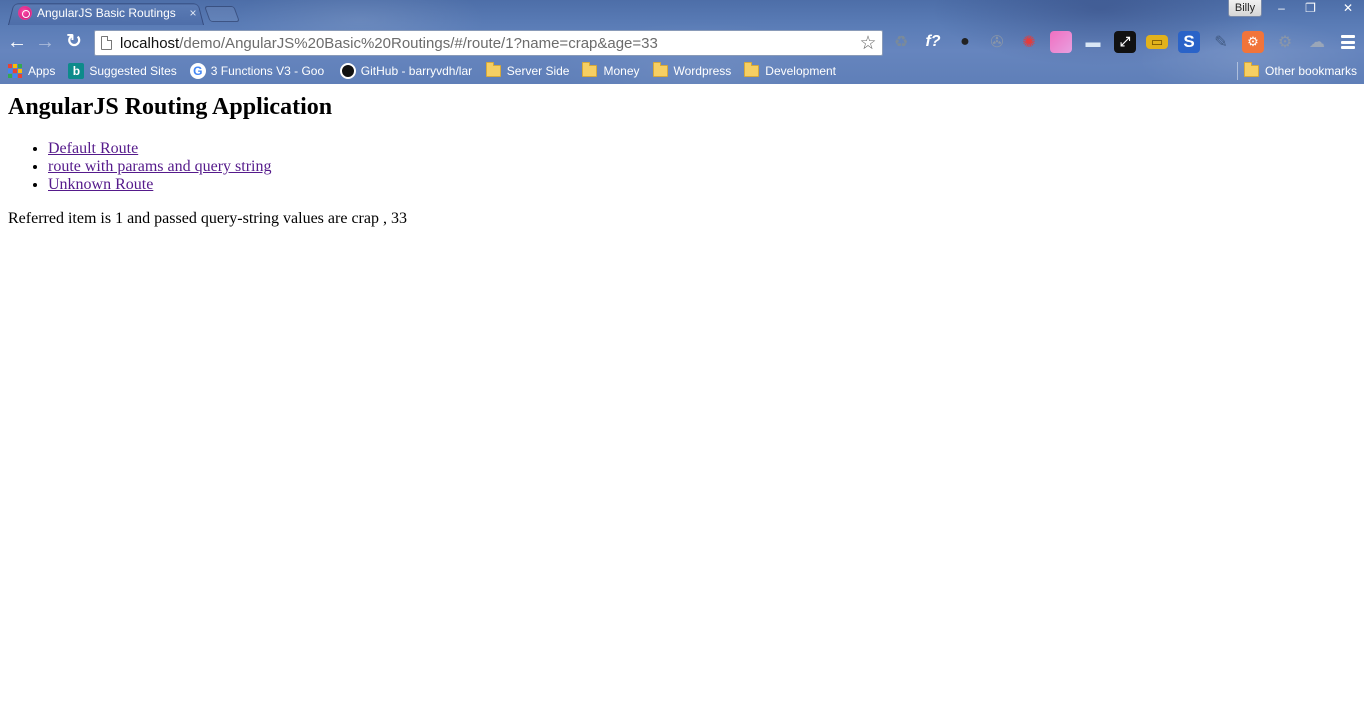 This screenshot has width=1364, height=728. Describe the element at coordinates (1281, 8) in the screenshot. I see `minimize-button: –` at that location.